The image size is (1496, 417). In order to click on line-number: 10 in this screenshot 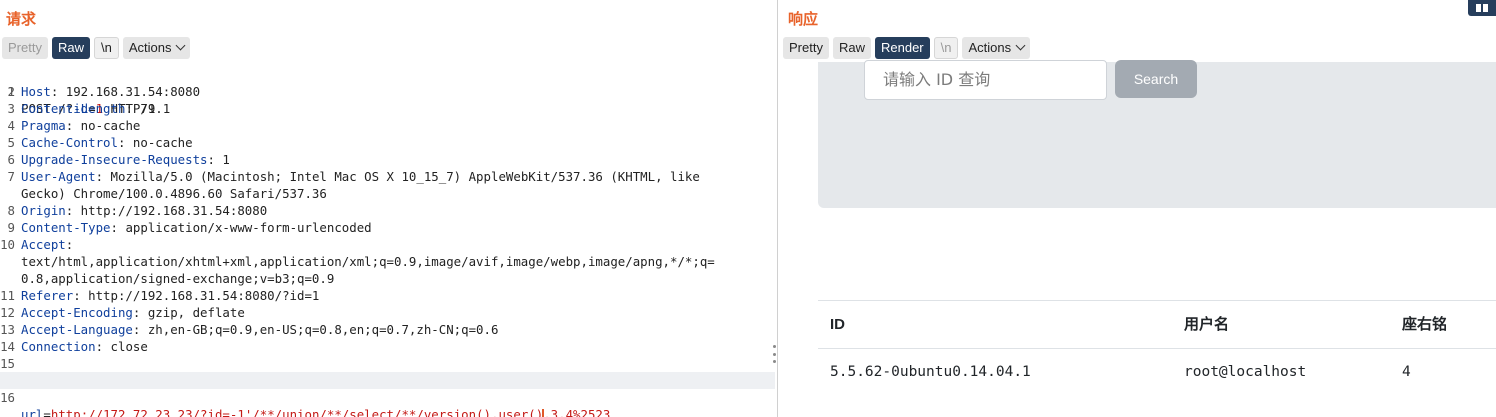, I will do `click(7, 244)`.